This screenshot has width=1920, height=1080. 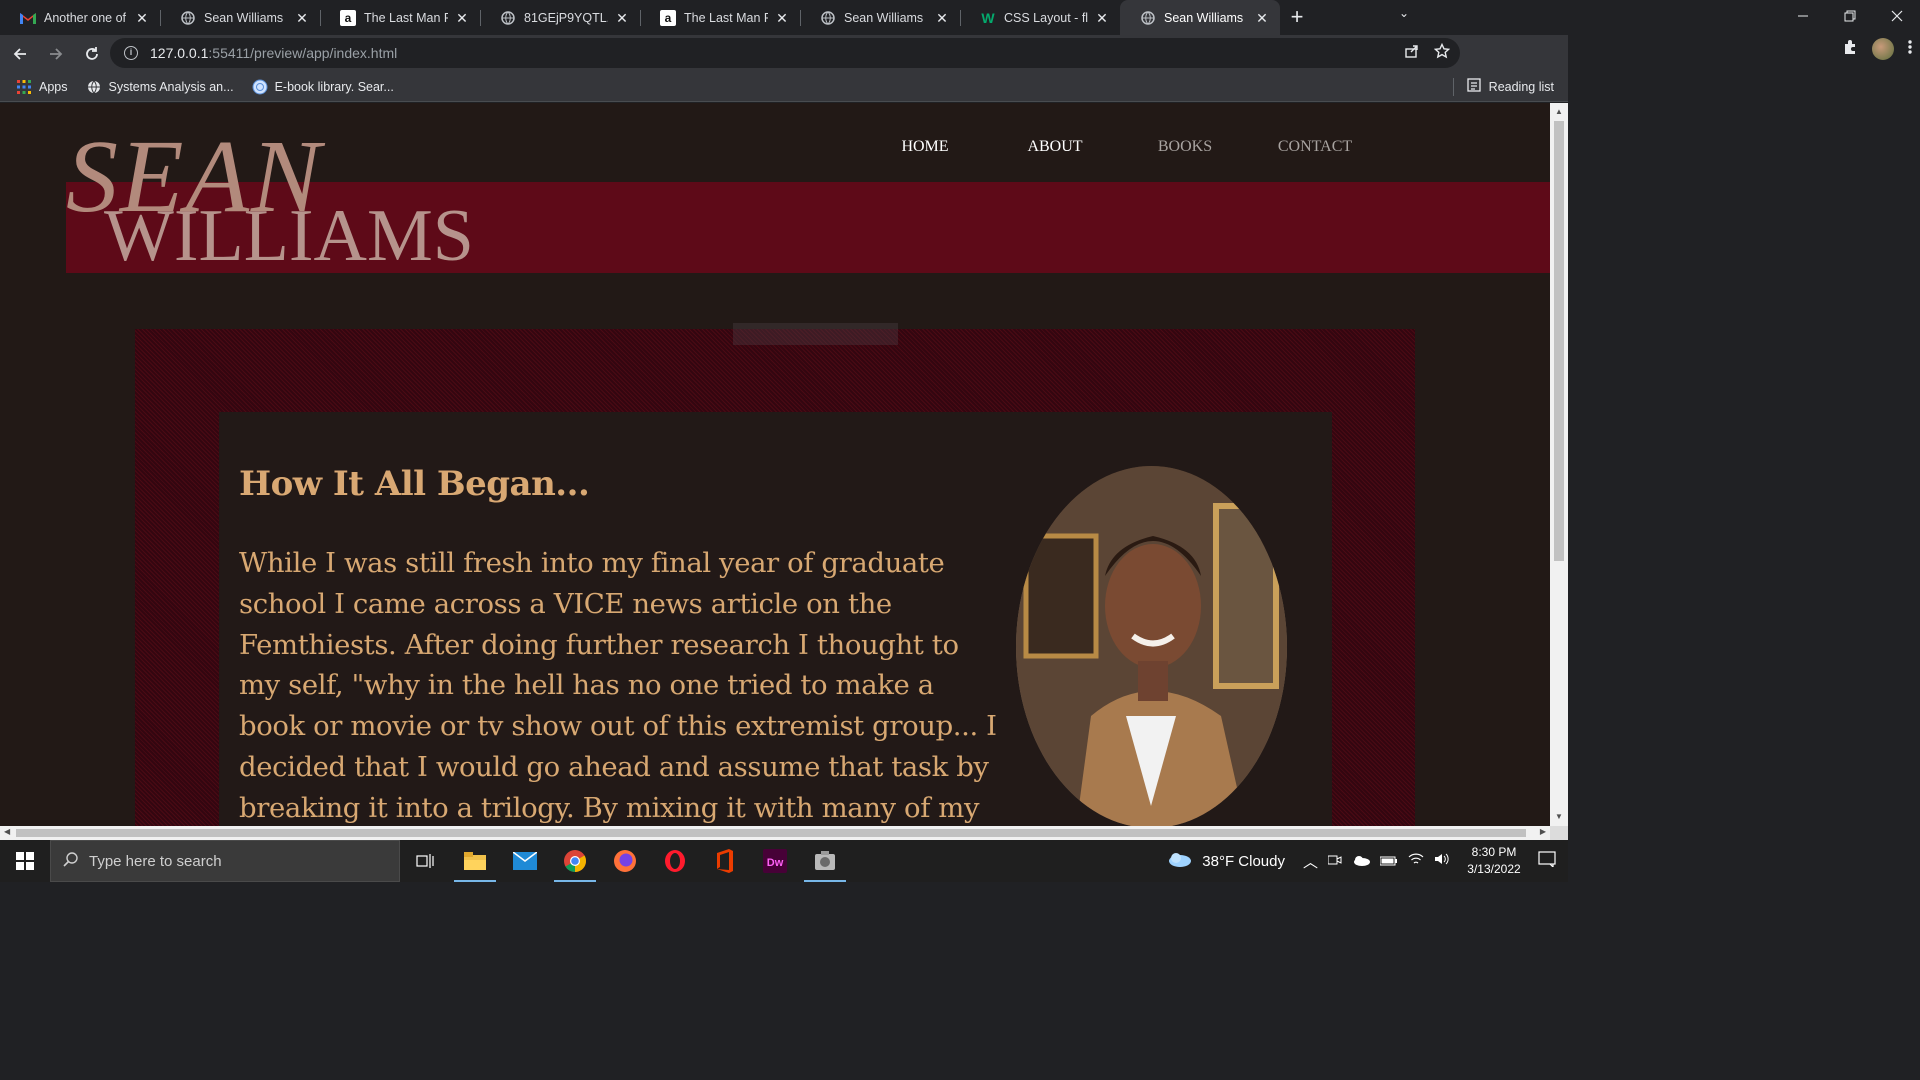 What do you see at coordinates (1883, 49) in the screenshot?
I see `profile-avatar` at bounding box center [1883, 49].